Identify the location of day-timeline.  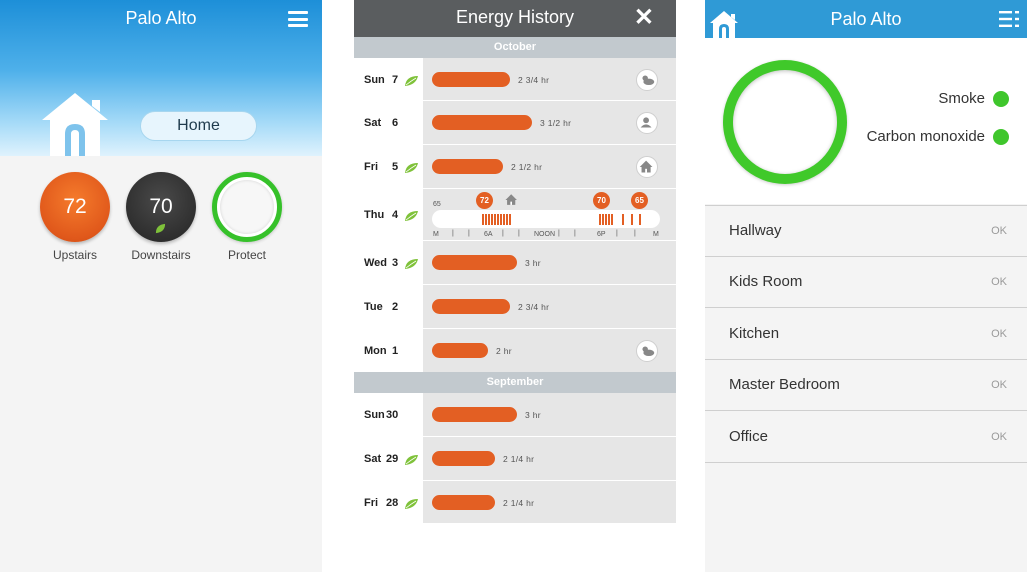
(546, 219).